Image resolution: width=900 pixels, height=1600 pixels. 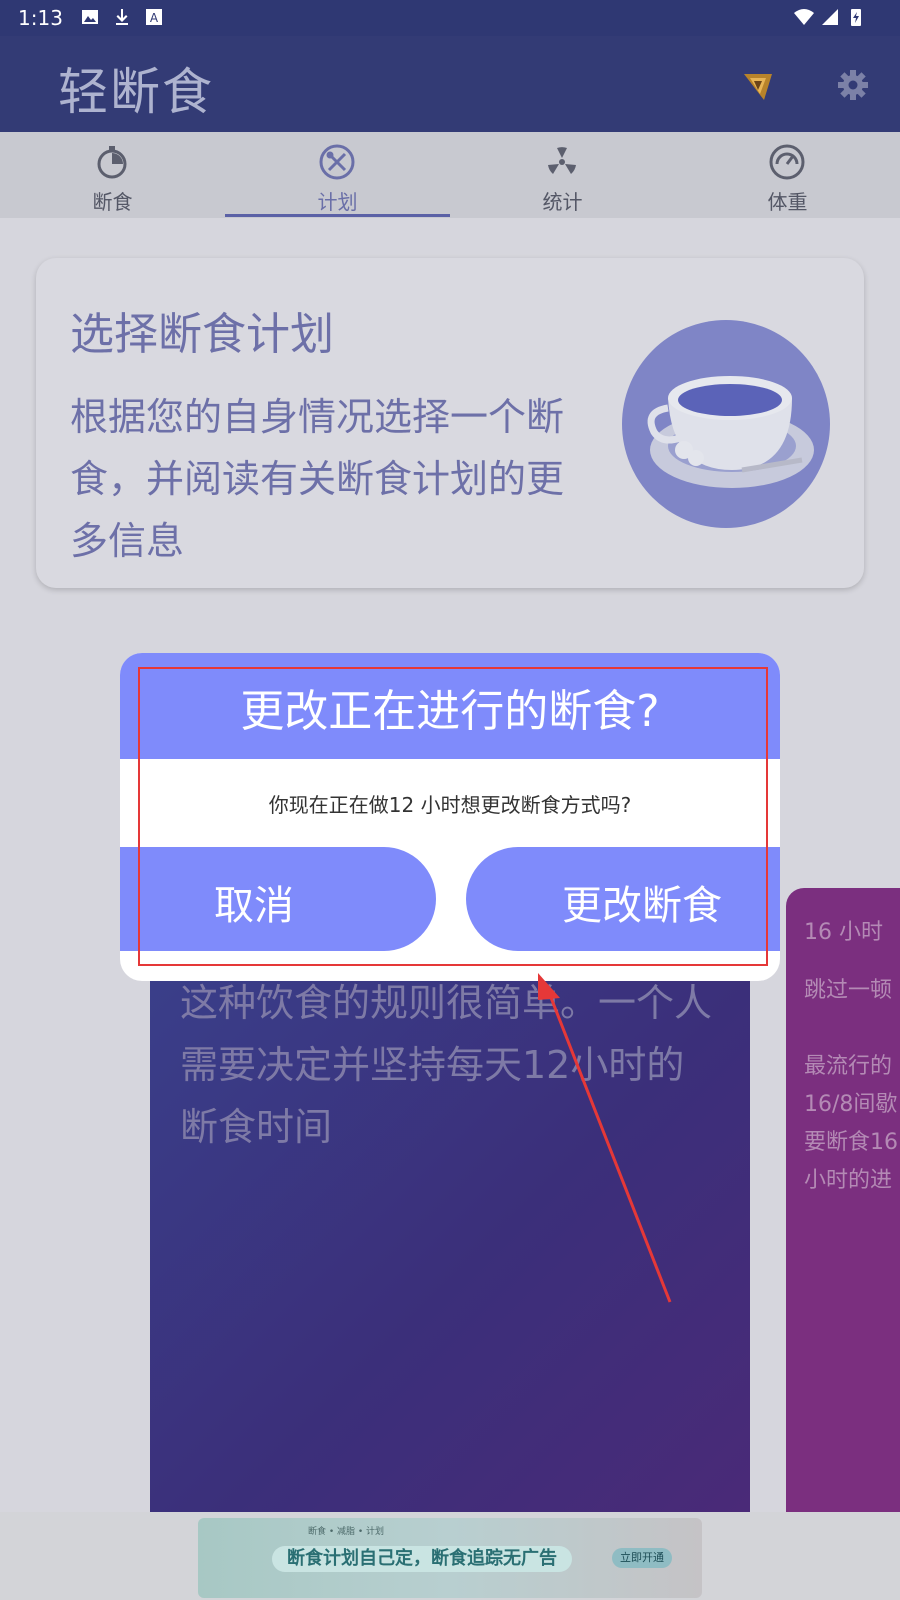 I want to click on plan-description: 跳过一顿 最流行的 16/8间歇 要断食16 小时的进, so click(x=852, y=1086).